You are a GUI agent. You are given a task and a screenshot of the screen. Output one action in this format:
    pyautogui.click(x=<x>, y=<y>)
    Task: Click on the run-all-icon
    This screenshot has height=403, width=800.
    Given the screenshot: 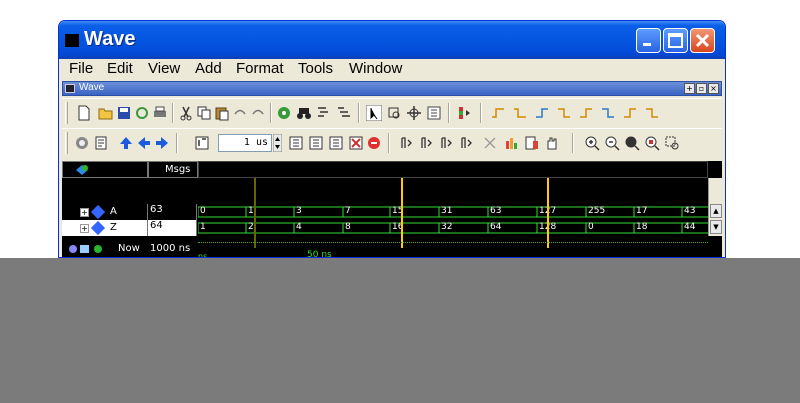 What is the action you would take?
    pyautogui.click(x=336, y=143)
    